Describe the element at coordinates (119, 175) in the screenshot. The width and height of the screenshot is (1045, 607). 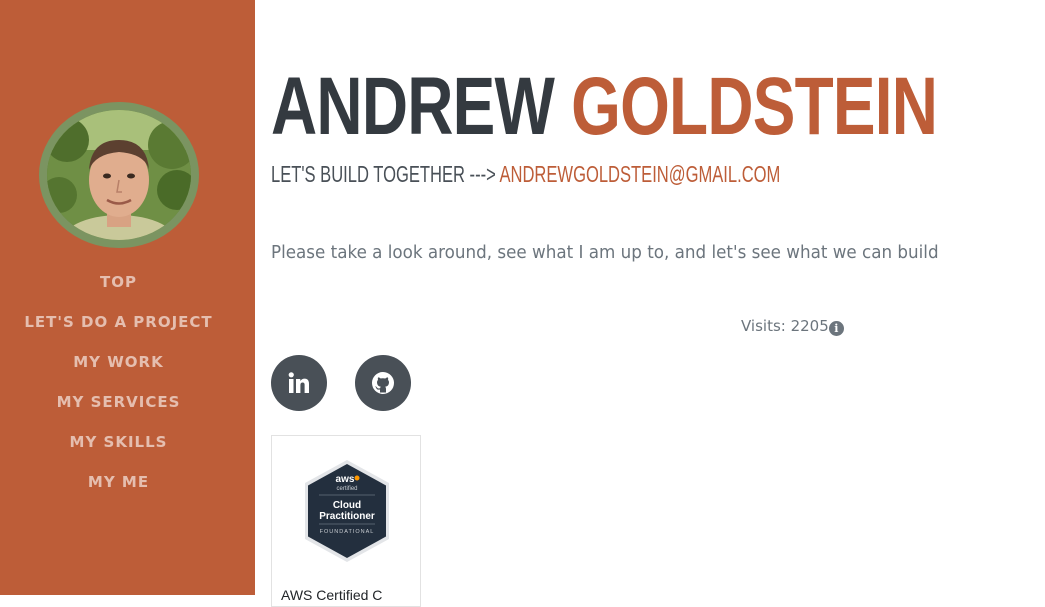
I see `avatar` at that location.